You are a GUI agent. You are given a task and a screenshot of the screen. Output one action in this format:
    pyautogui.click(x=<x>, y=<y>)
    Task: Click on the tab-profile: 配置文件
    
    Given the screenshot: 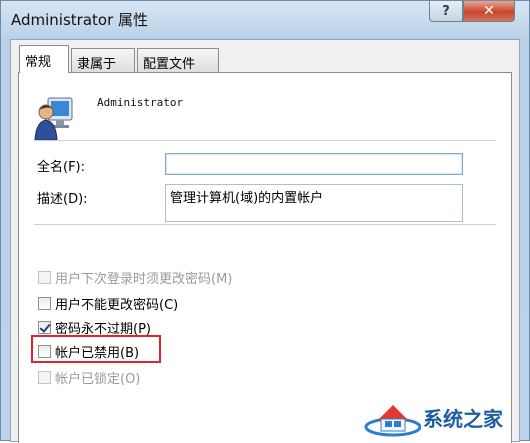 What is the action you would take?
    pyautogui.click(x=178, y=60)
    